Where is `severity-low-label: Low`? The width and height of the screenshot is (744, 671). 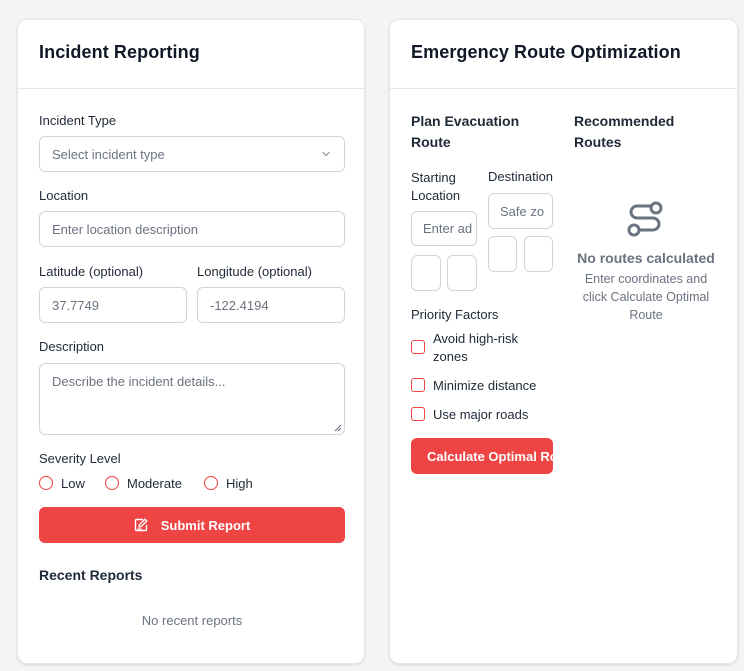
severity-low-label: Low is located at coordinates (73, 483).